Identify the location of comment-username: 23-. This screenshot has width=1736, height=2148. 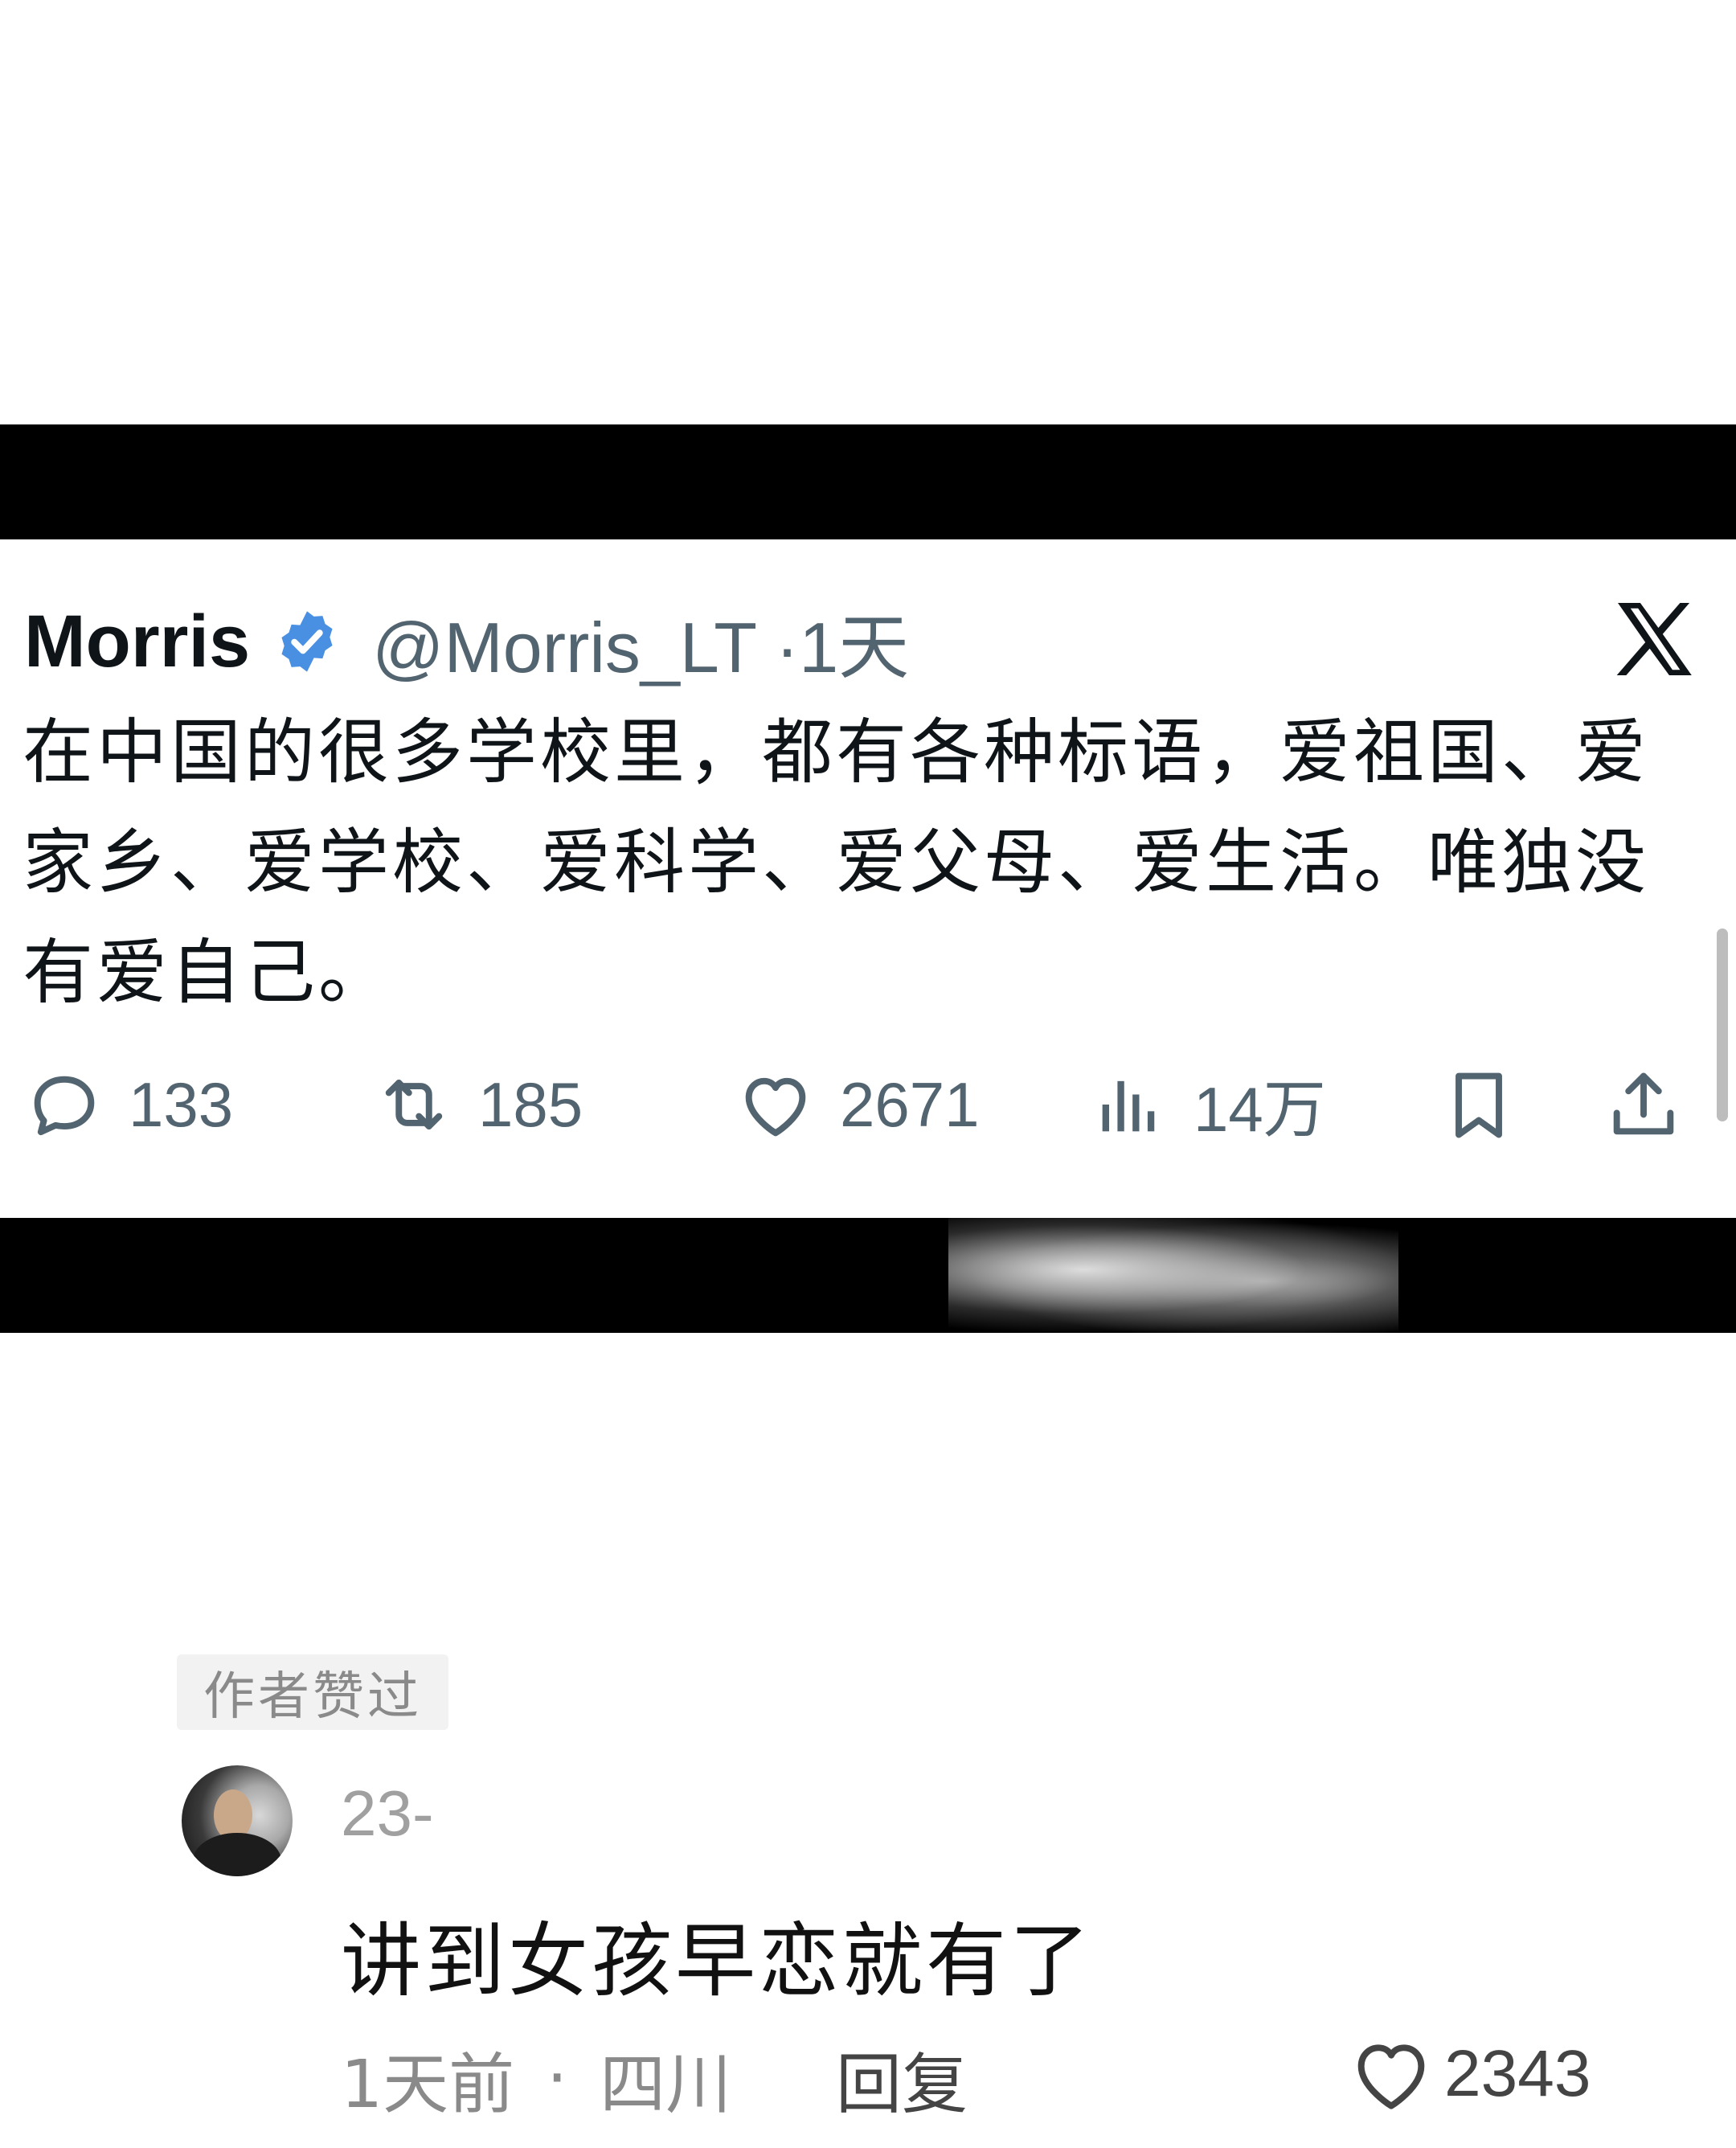
(387, 1814).